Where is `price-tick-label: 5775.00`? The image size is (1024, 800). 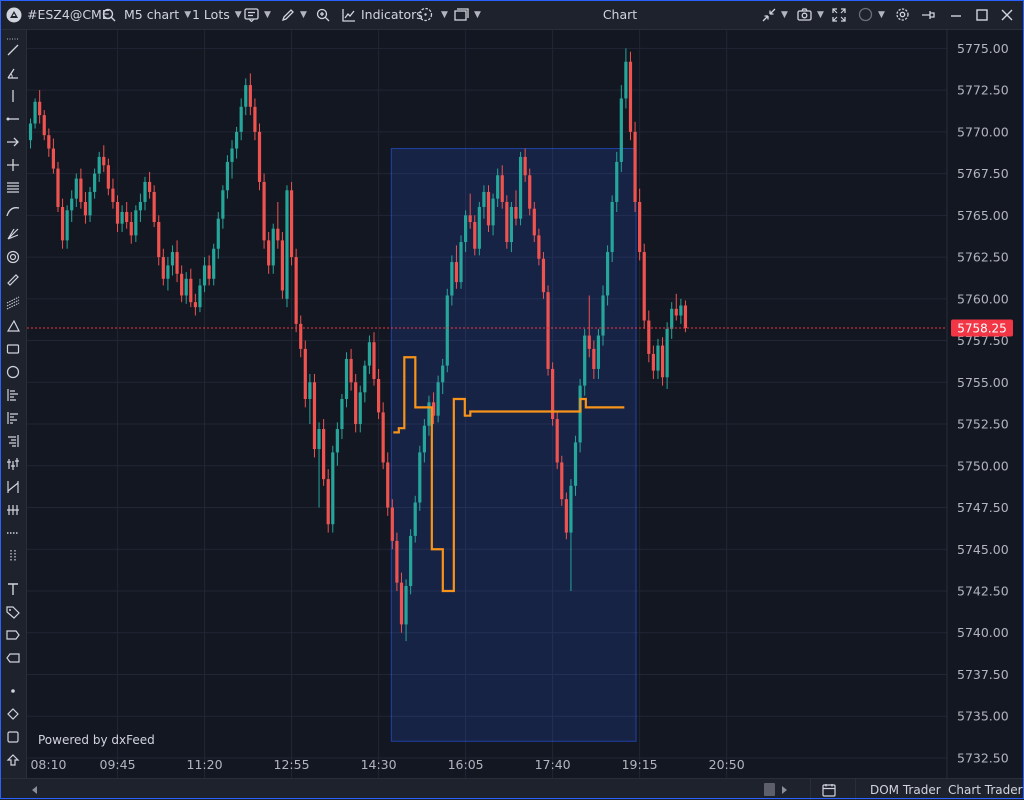 price-tick-label: 5775.00 is located at coordinates (983, 48).